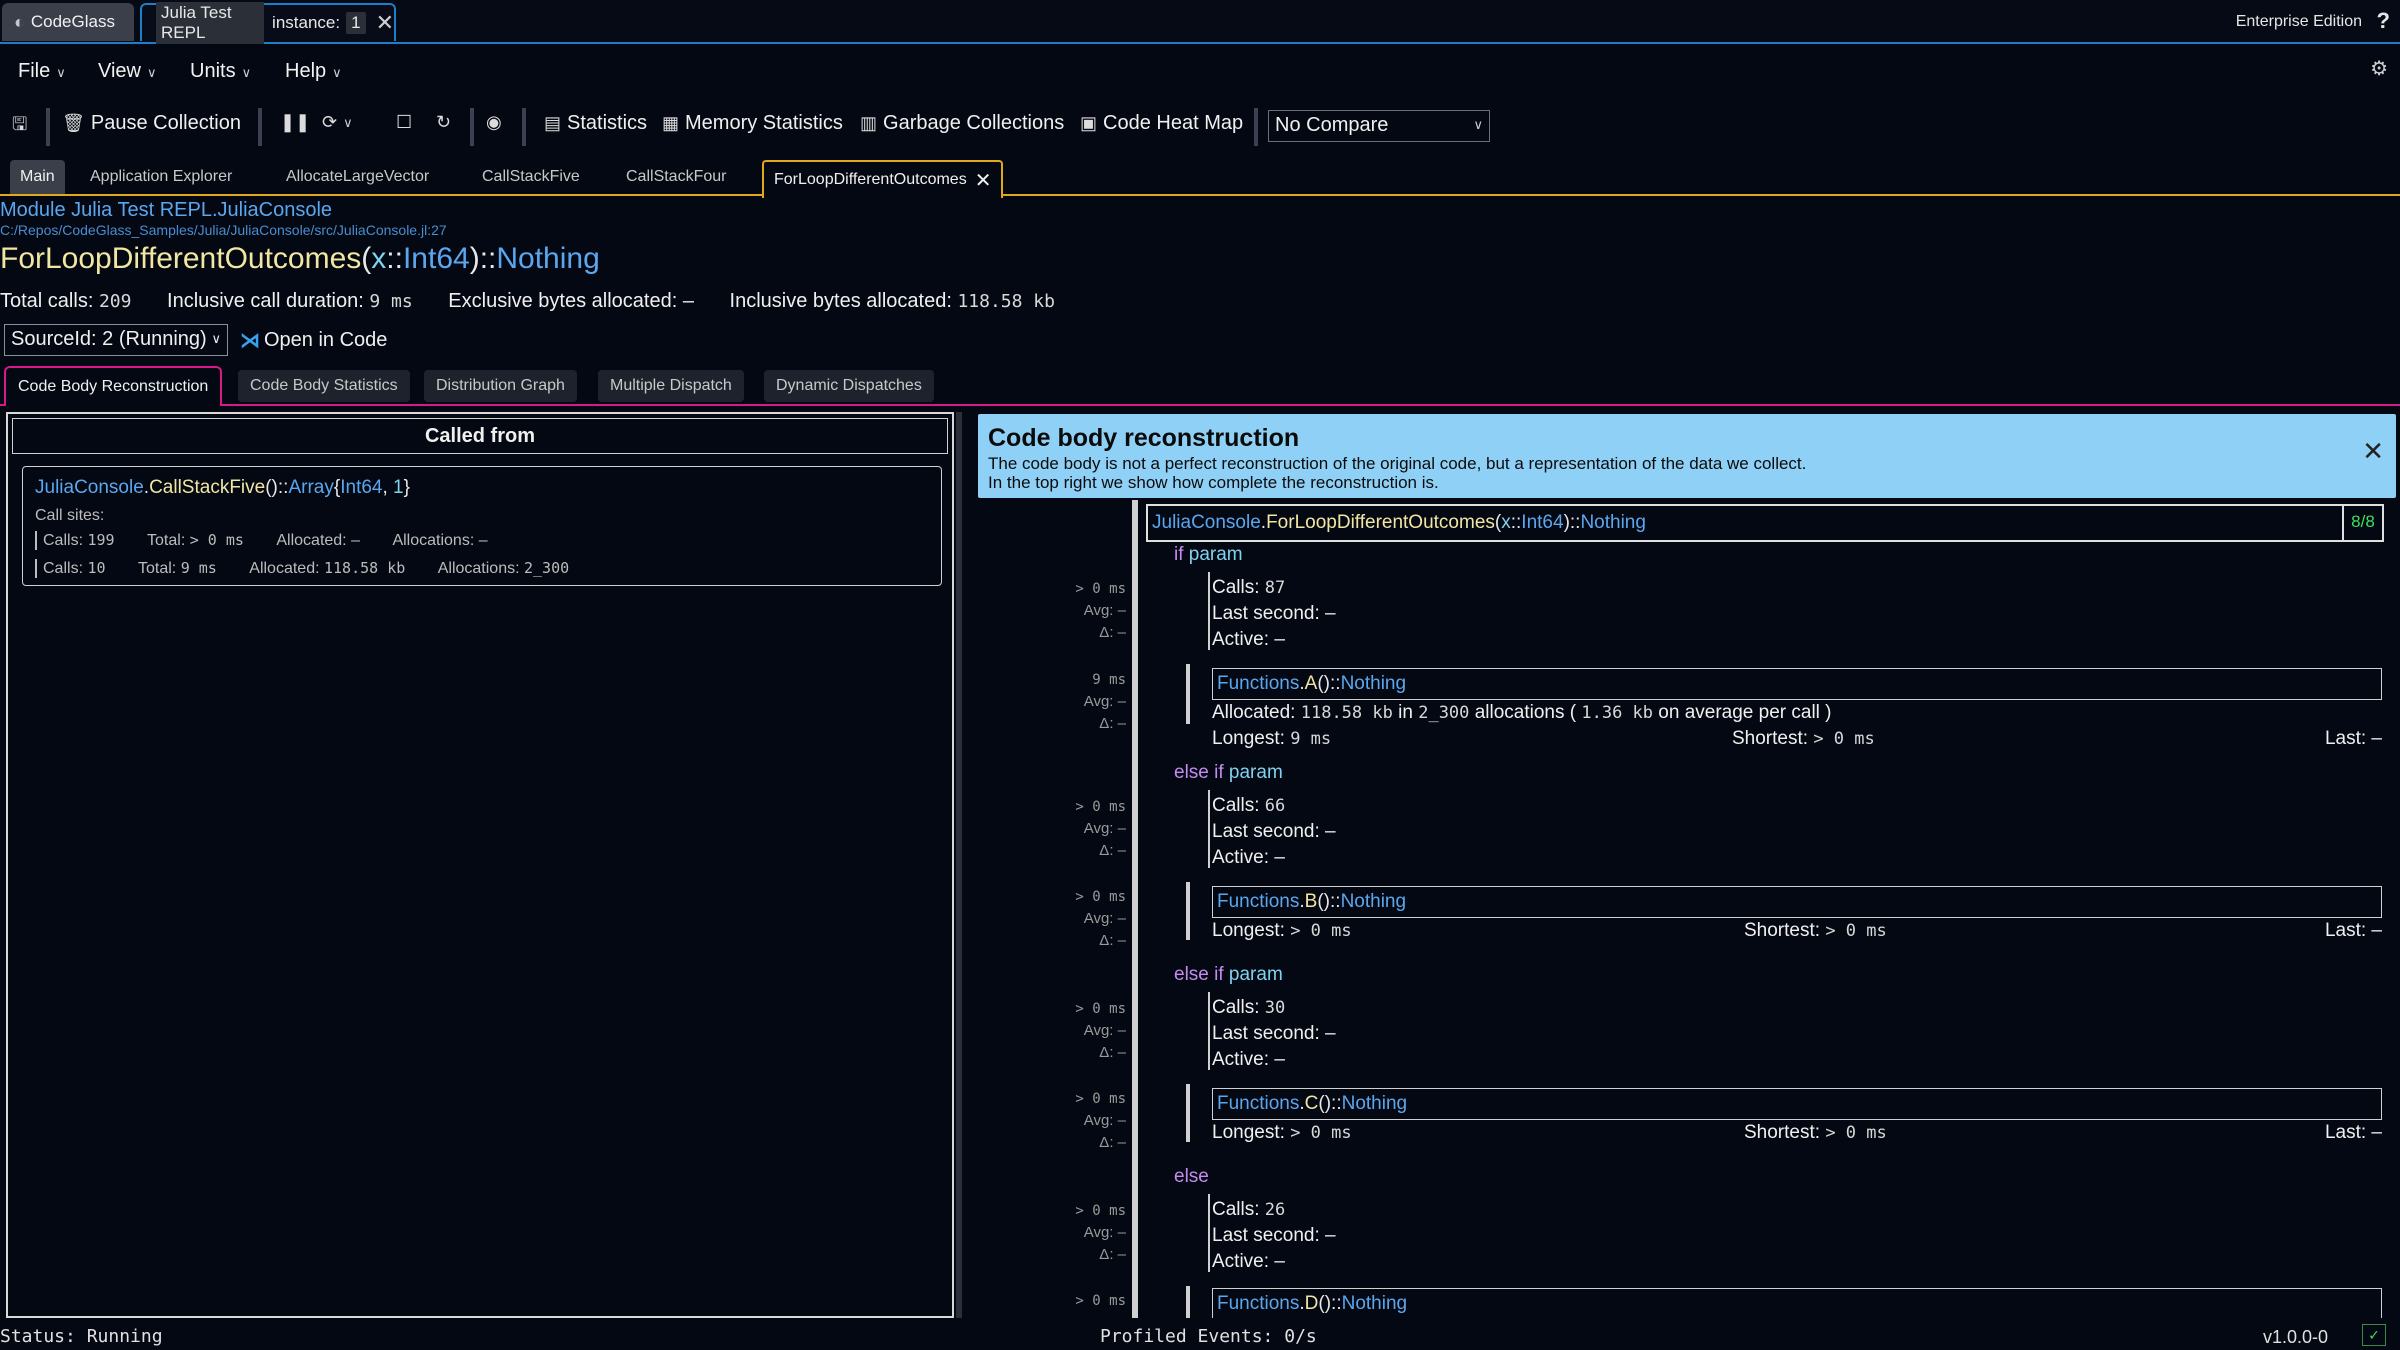  Describe the element at coordinates (553, 123) in the screenshot. I see `statistics-icon: ▤` at that location.